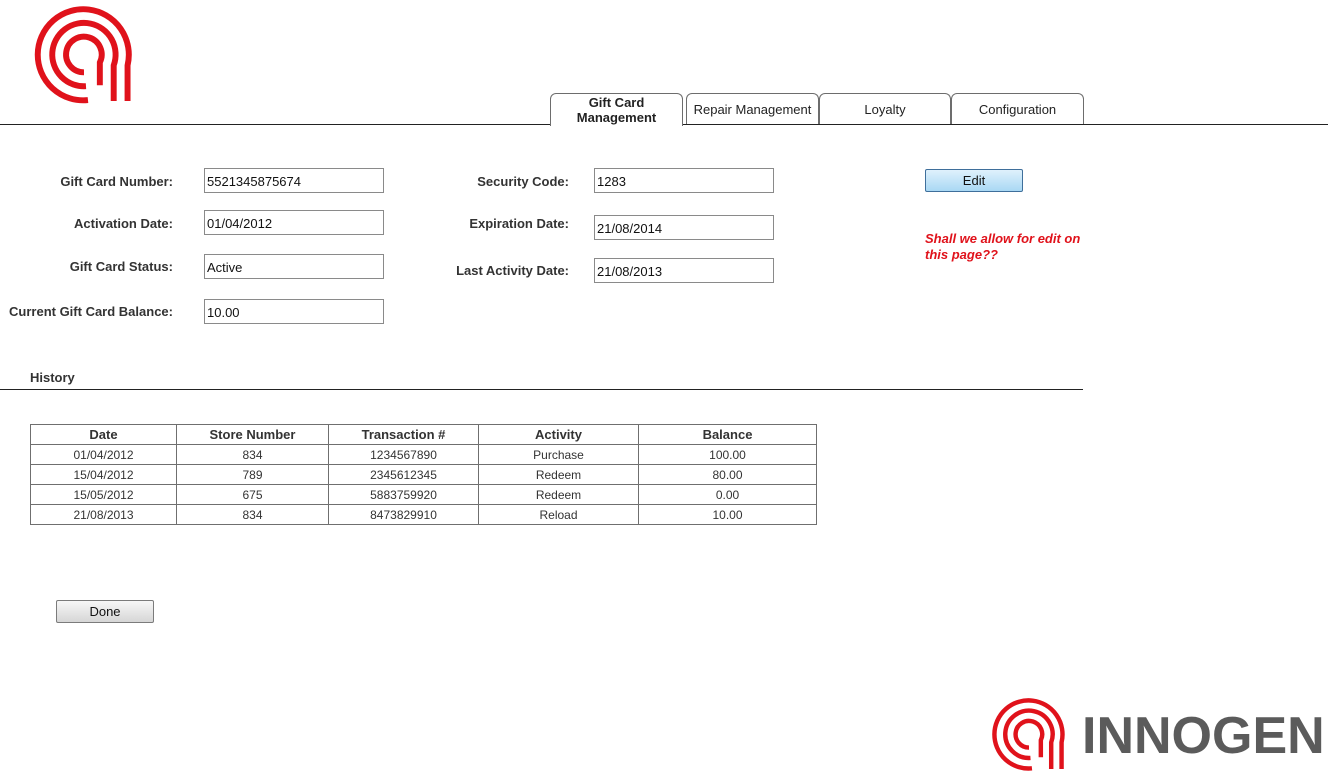 This screenshot has width=1328, height=778. Describe the element at coordinates (52, 377) in the screenshot. I see `history-title: History` at that location.